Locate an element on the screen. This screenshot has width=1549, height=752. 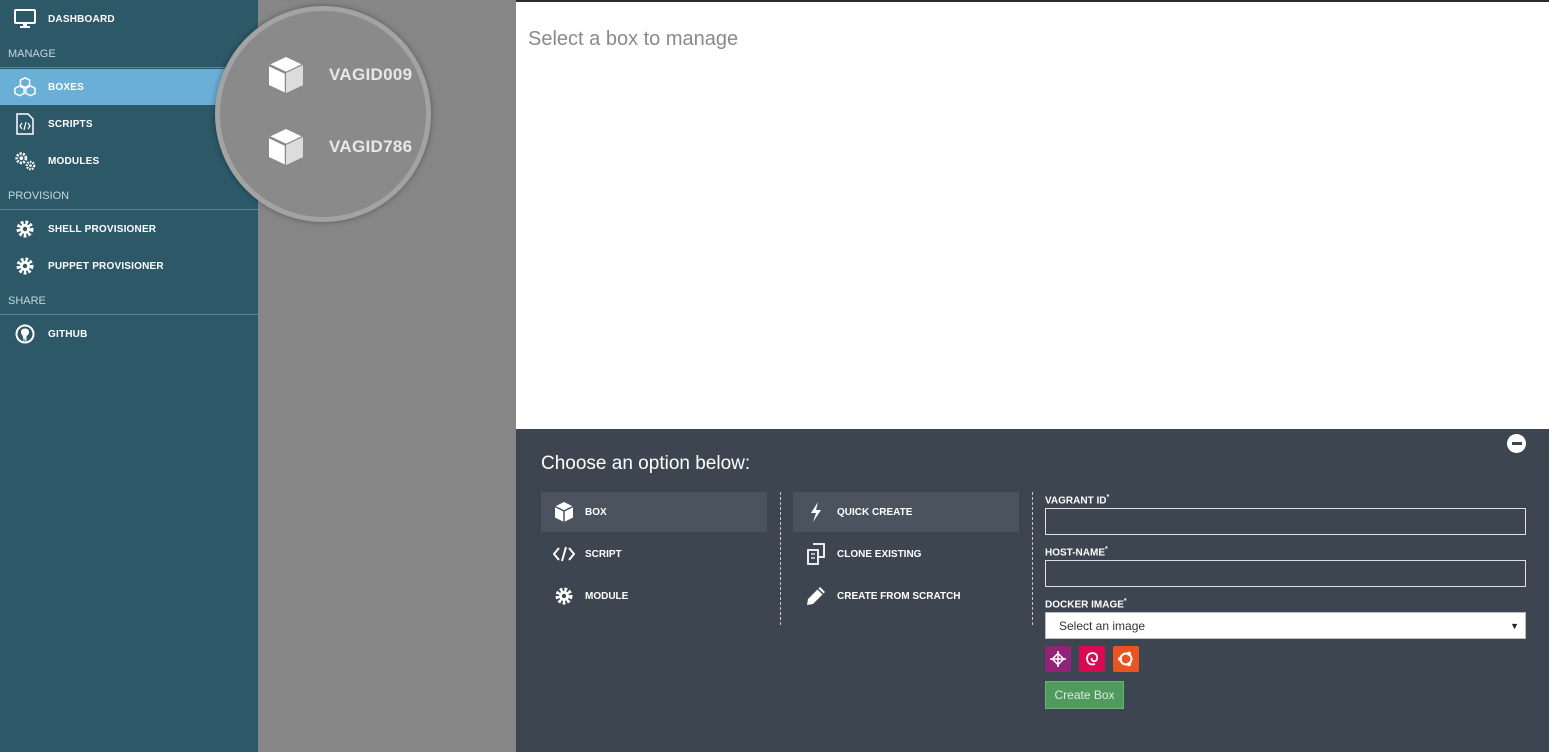
create-box-button: Create Box is located at coordinates (1084, 695).